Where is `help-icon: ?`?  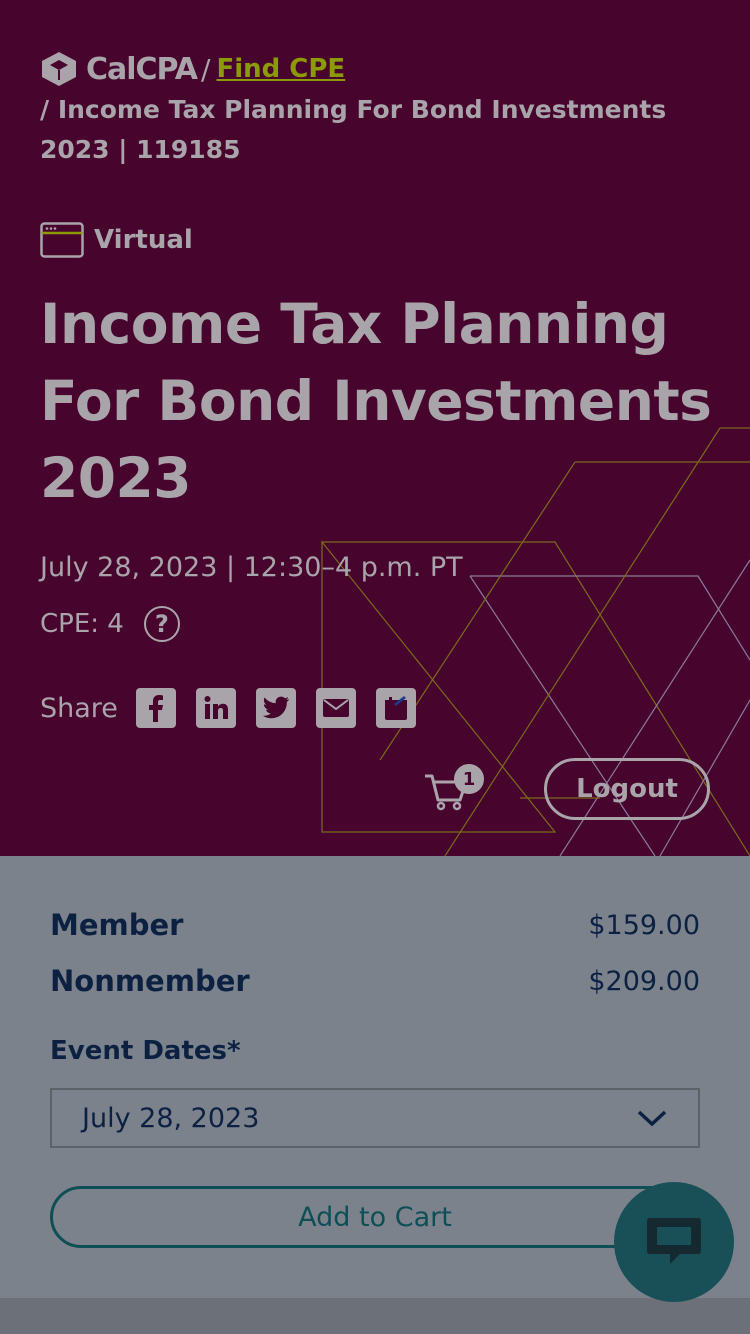
help-icon: ? is located at coordinates (161, 624).